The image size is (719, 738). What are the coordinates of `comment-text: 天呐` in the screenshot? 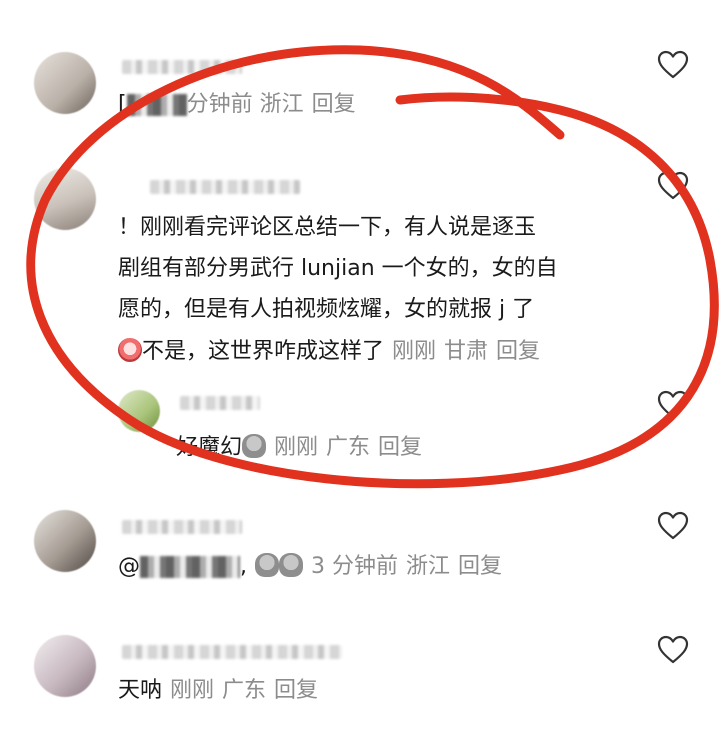 It's located at (140, 690).